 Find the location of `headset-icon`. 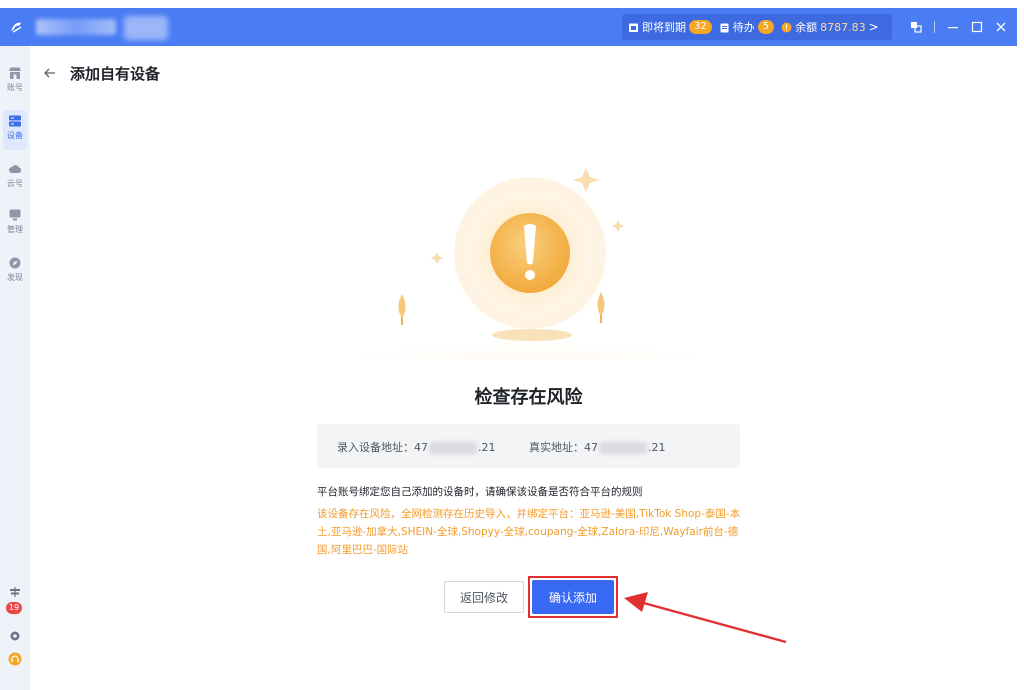

headset-icon is located at coordinates (15, 659).